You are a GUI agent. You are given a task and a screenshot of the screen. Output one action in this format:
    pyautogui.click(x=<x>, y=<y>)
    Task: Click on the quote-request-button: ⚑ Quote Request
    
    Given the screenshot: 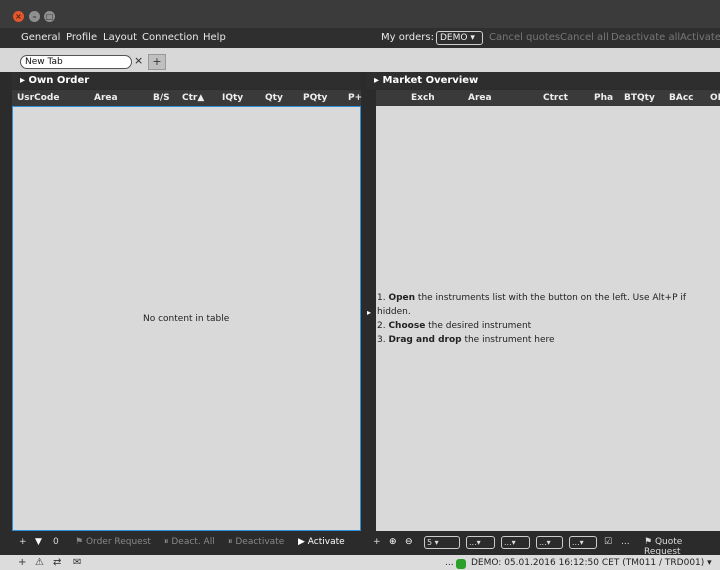 What is the action you would take?
    pyautogui.click(x=682, y=547)
    